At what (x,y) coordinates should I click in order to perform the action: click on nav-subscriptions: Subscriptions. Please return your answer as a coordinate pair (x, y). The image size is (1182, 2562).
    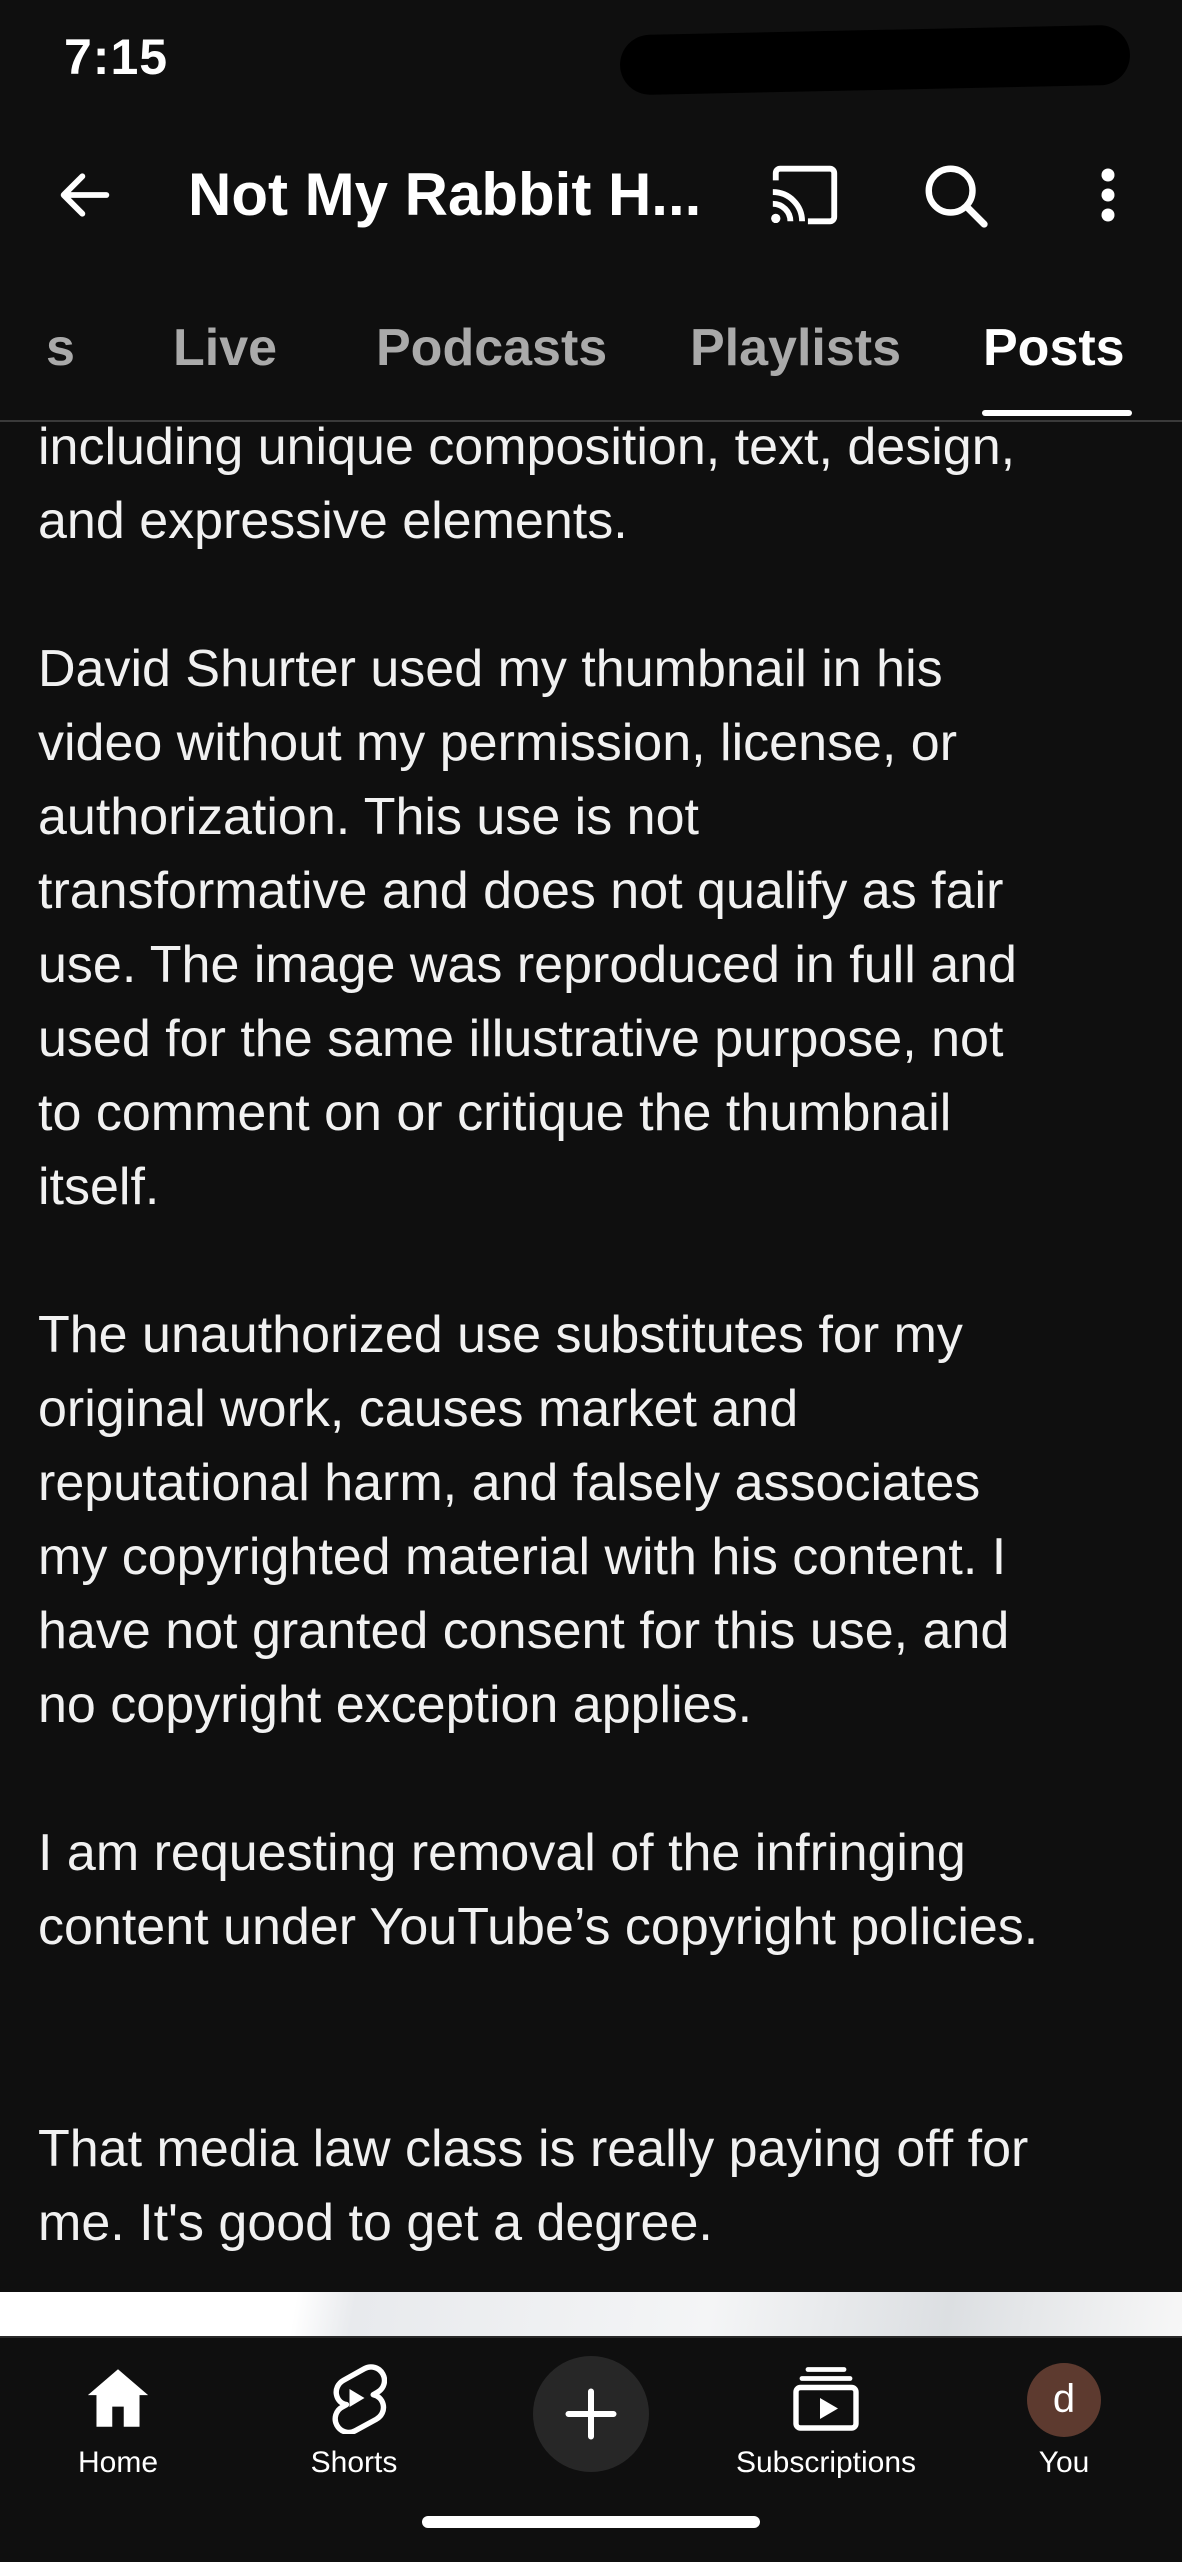
    Looking at the image, I should click on (826, 2419).